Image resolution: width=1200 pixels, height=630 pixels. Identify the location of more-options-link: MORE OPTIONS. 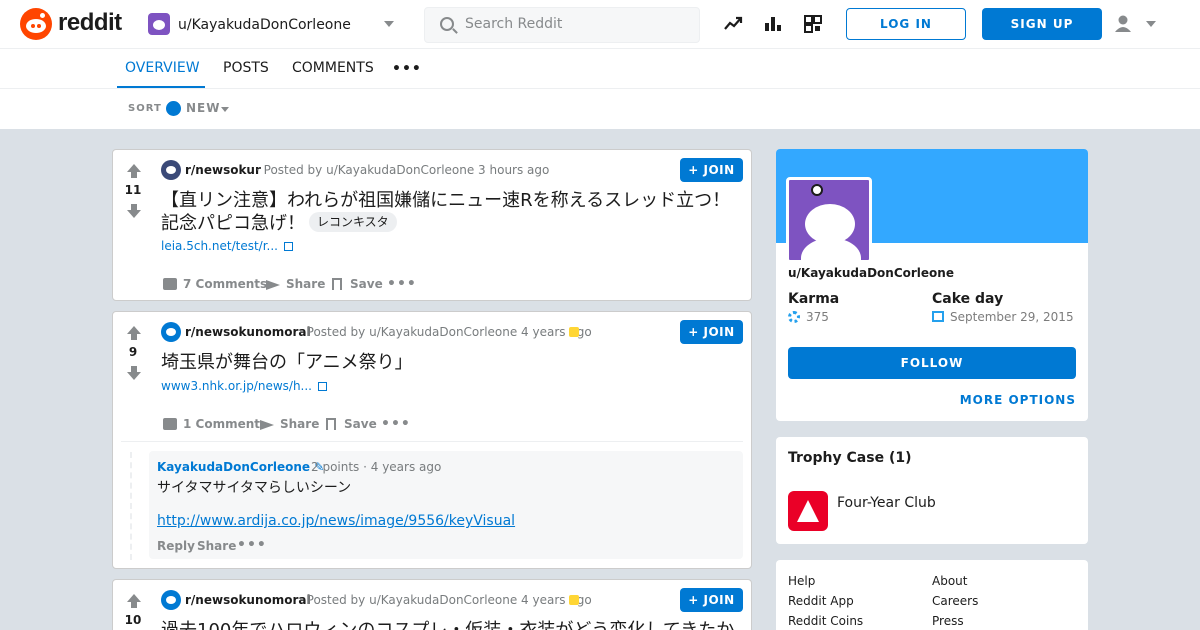
(1018, 400).